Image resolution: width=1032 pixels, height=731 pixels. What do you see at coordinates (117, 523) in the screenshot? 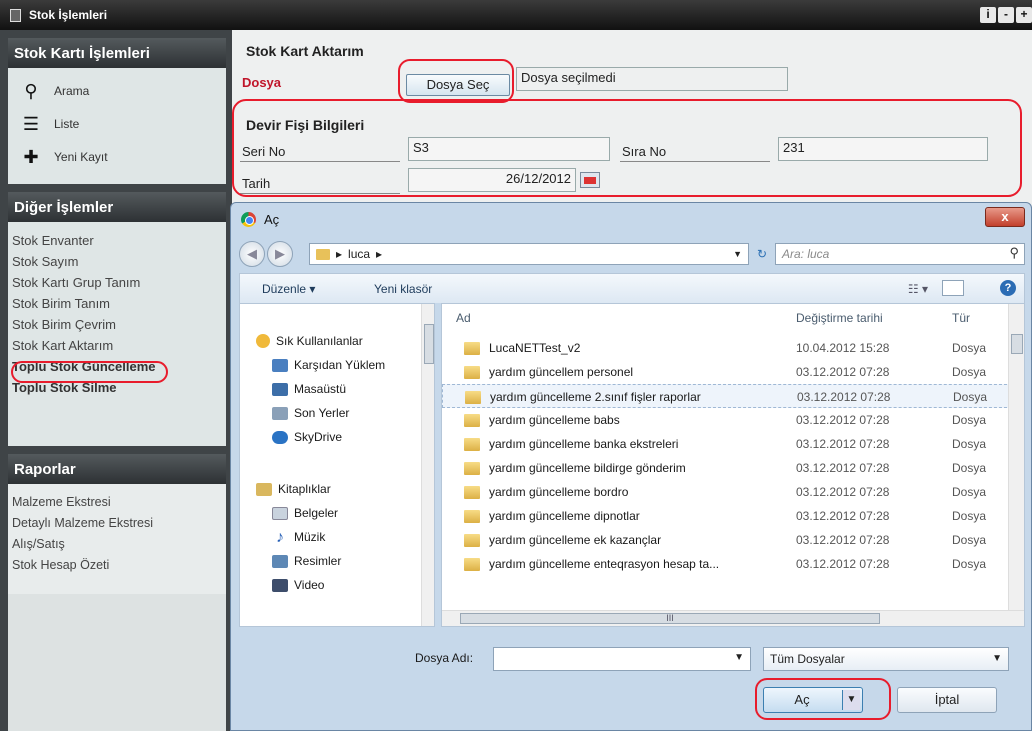
I see `sidebar-item-detayli-ekstre: Detaylı Malzeme Ekstresi` at bounding box center [117, 523].